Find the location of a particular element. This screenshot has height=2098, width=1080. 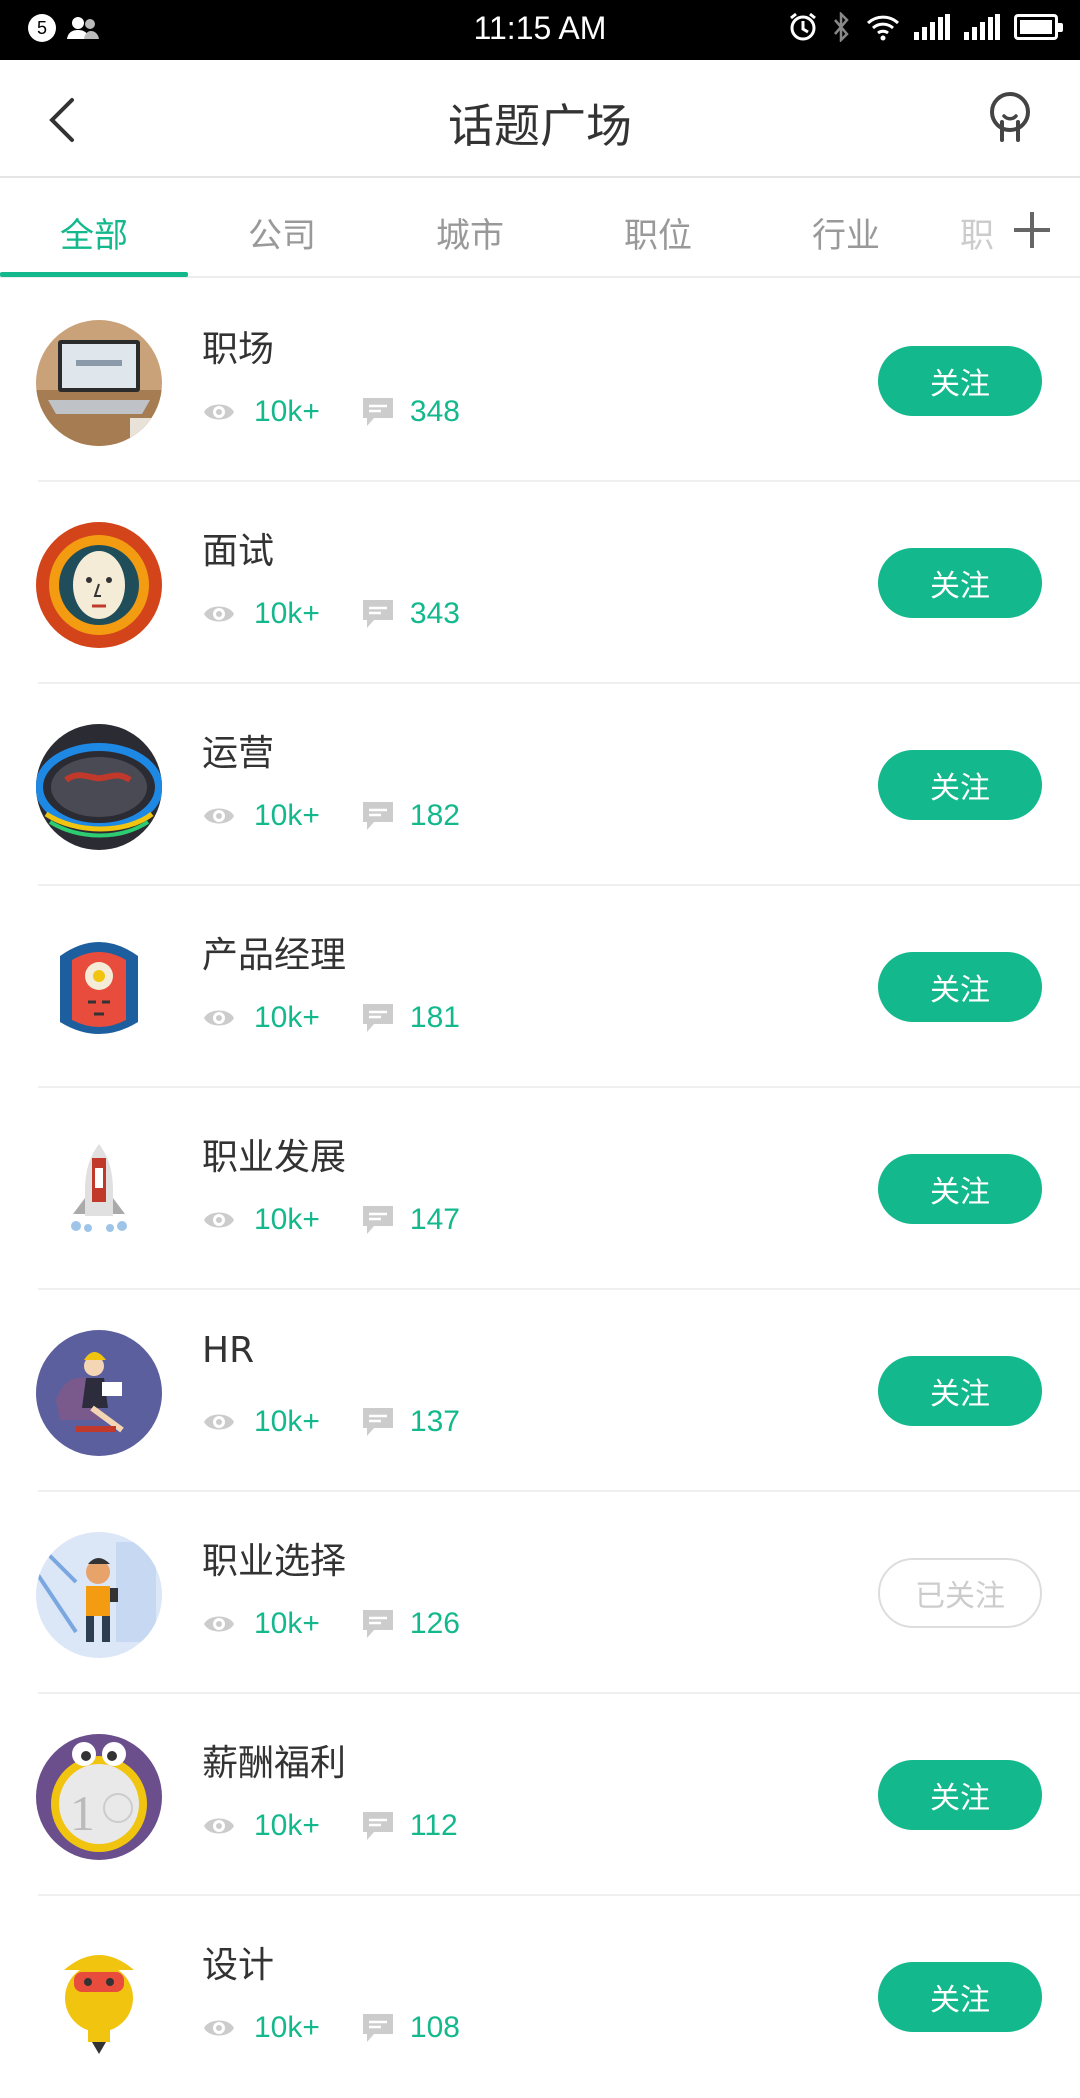

topic-stats: 10k+ 343 is located at coordinates (331, 614).